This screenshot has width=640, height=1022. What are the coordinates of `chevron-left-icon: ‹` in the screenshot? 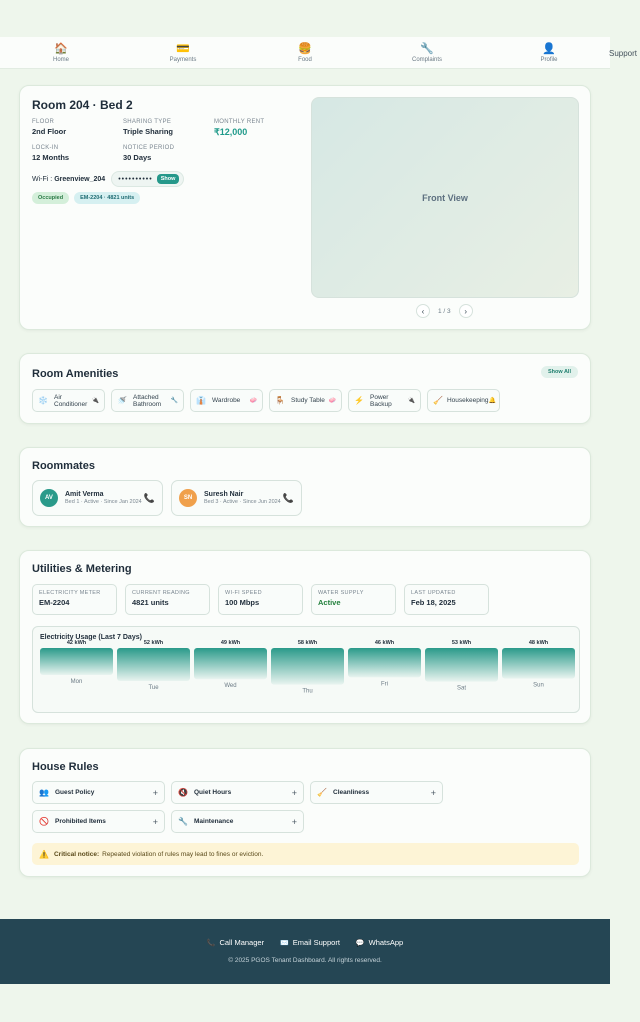 It's located at (423, 311).